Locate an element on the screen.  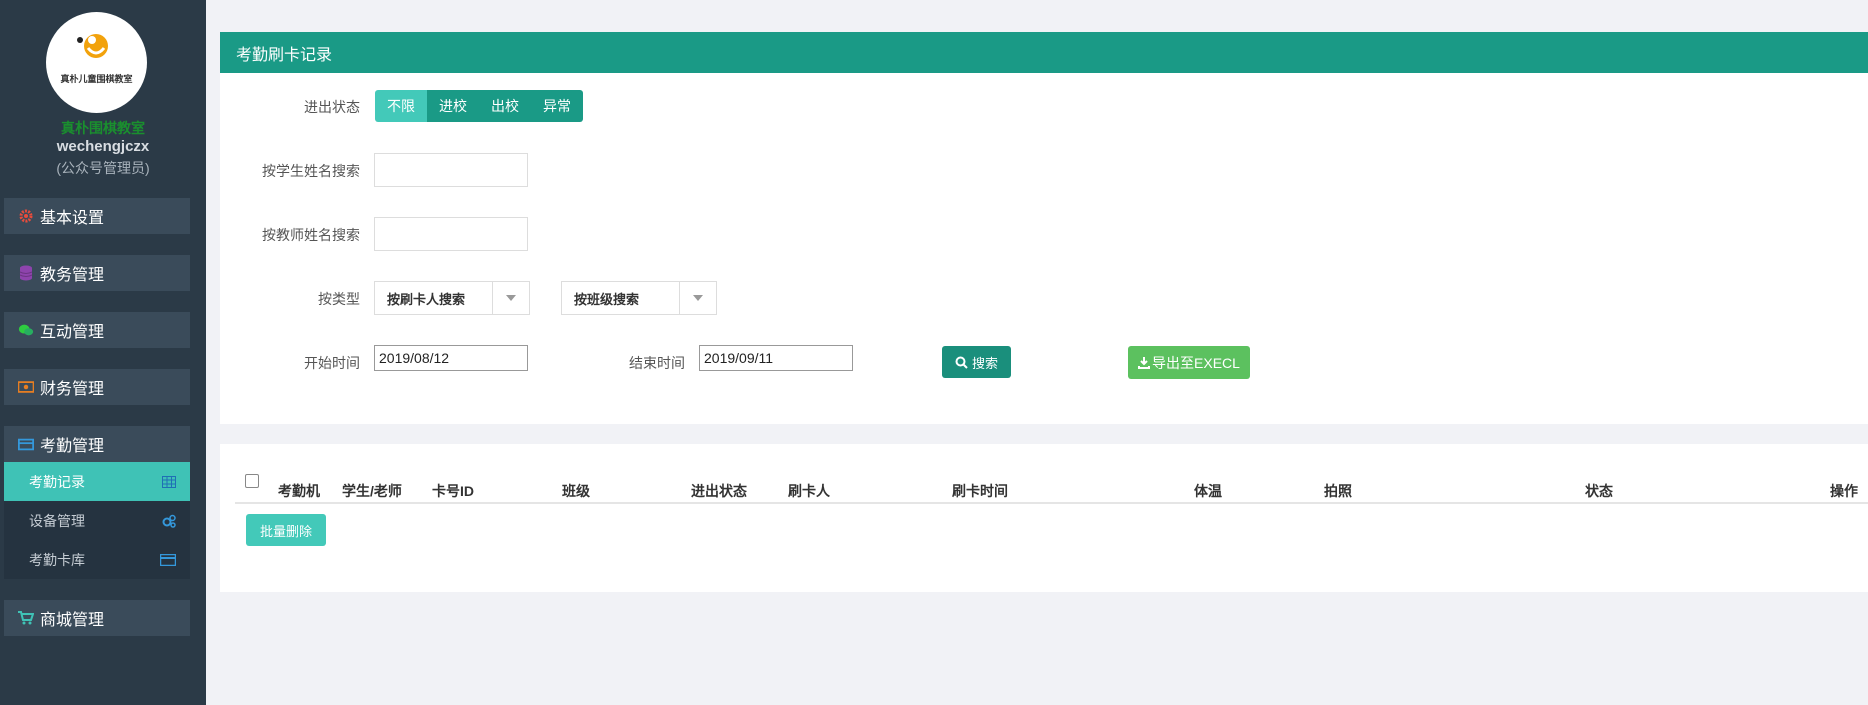
menu-item-basic-settings: 基本设置 is located at coordinates (97, 216).